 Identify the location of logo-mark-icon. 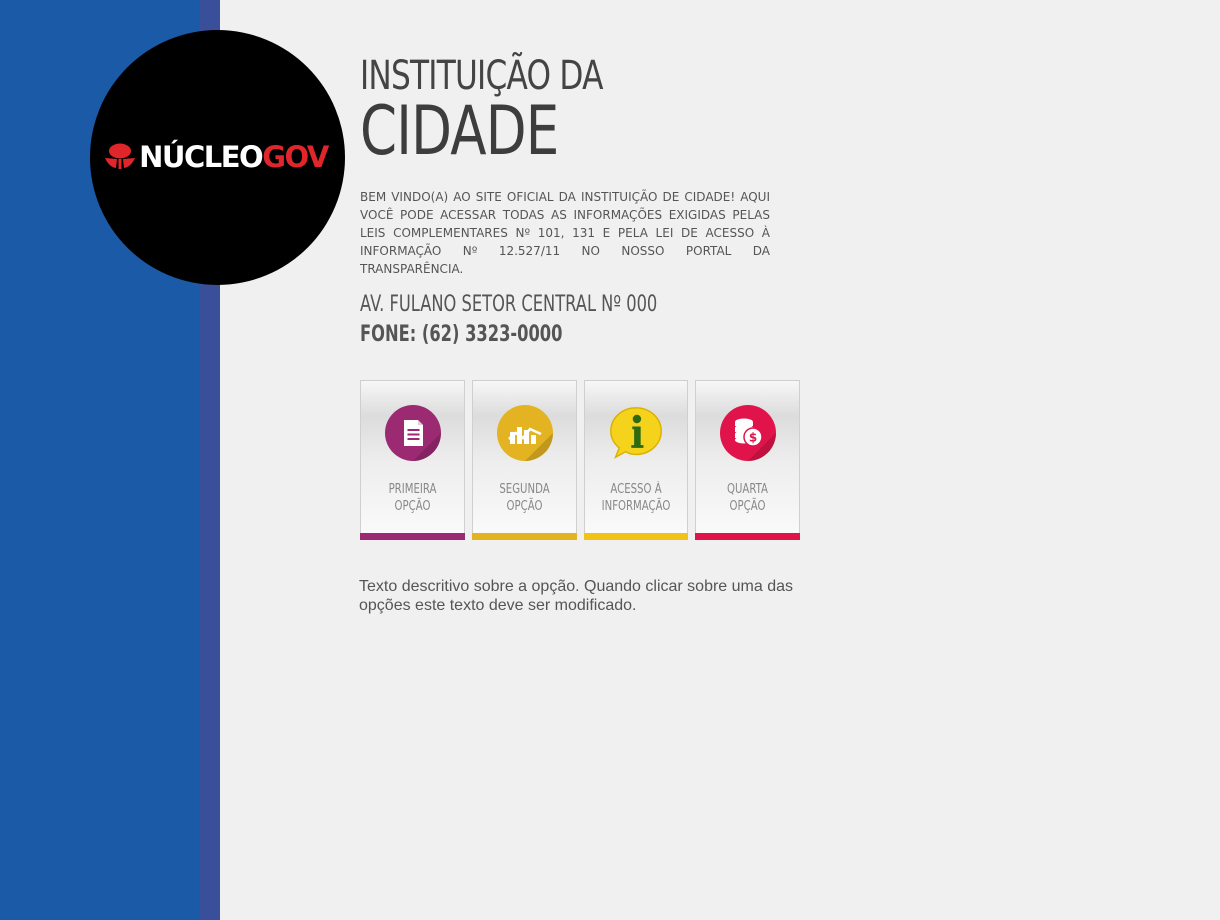
(120, 156).